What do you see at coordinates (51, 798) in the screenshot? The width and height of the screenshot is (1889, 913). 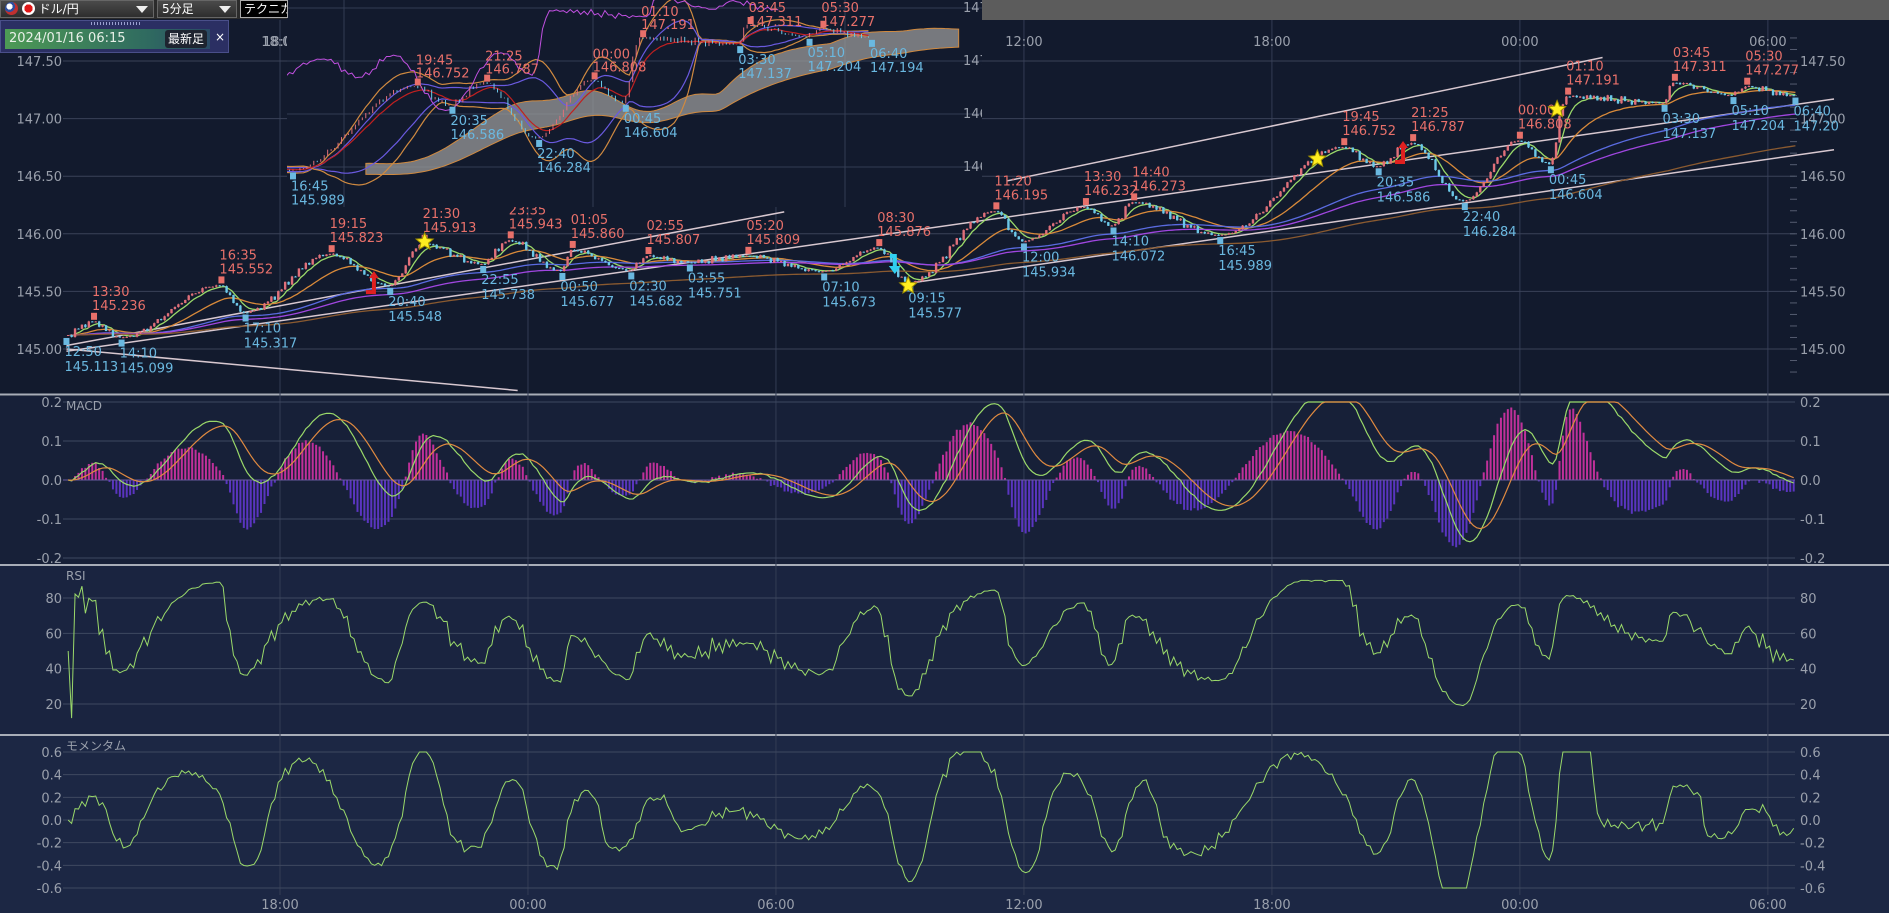 I see `momentum-axis-label-left: 0.2` at bounding box center [51, 798].